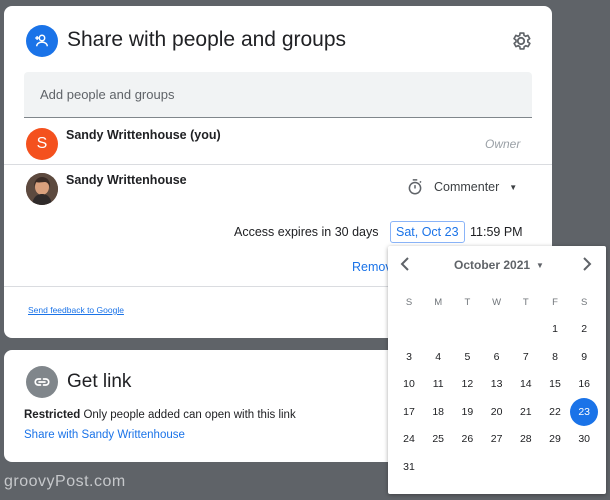  Describe the element at coordinates (584, 439) in the screenshot. I see `calendar-day: 30` at that location.